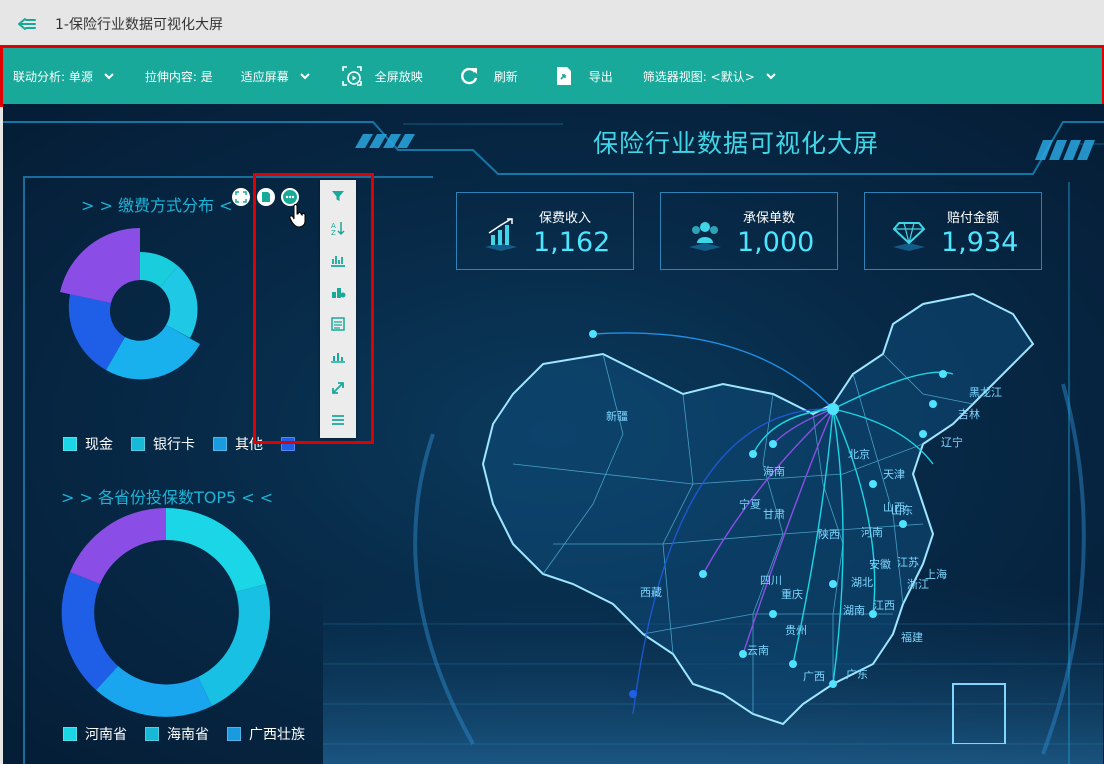  I want to click on chart-type-icon, so click(338, 292).